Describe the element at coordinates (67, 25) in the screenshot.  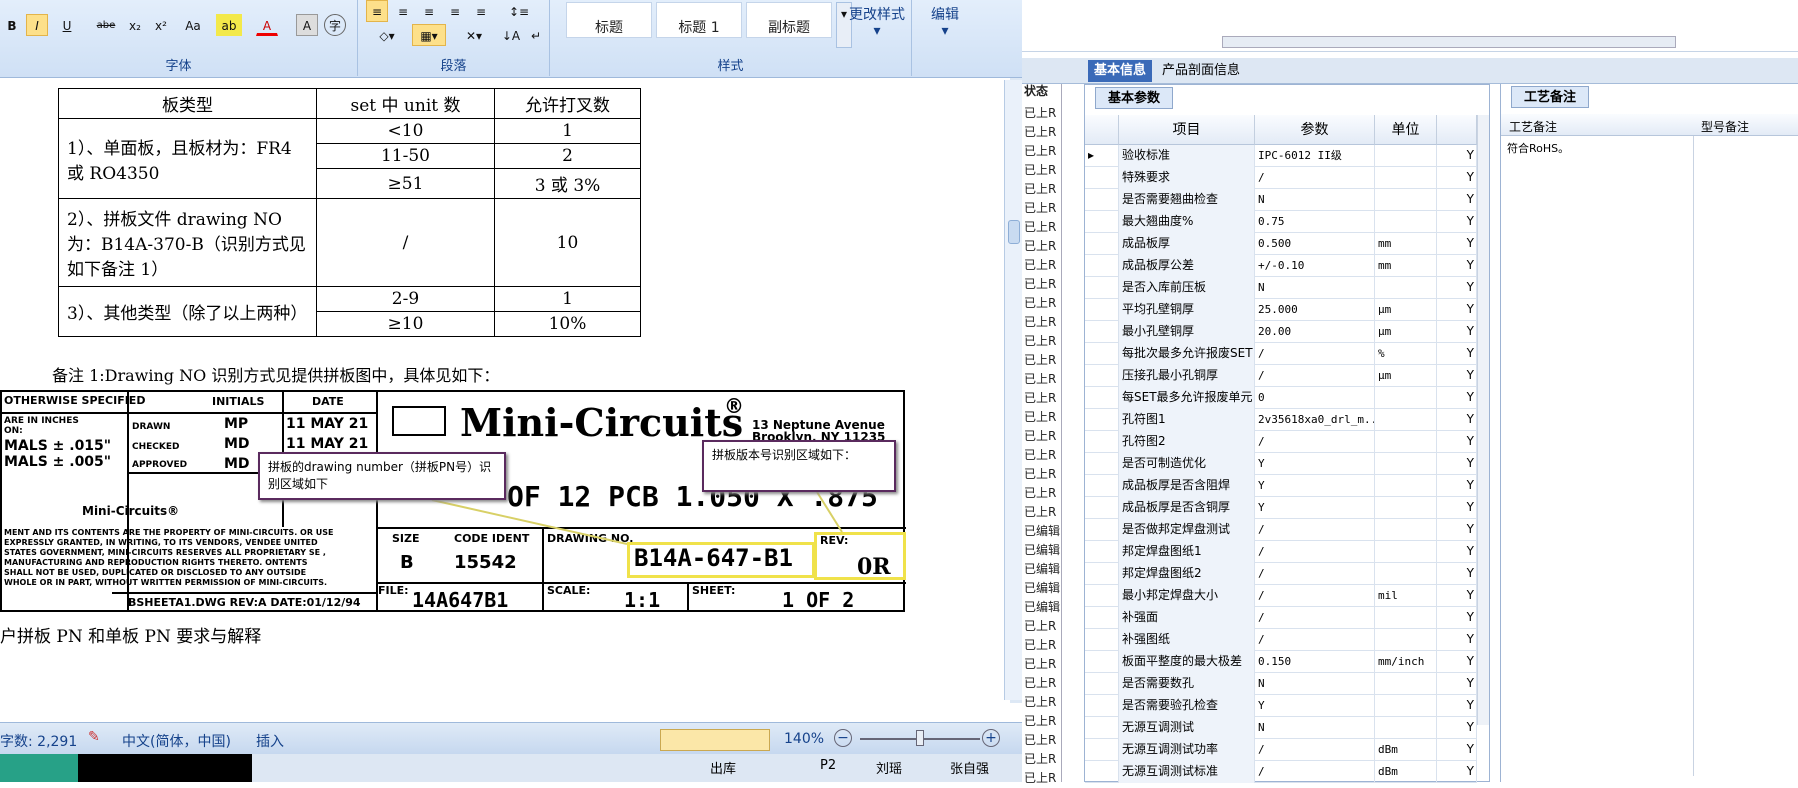
I see `underline-button: U` at that location.